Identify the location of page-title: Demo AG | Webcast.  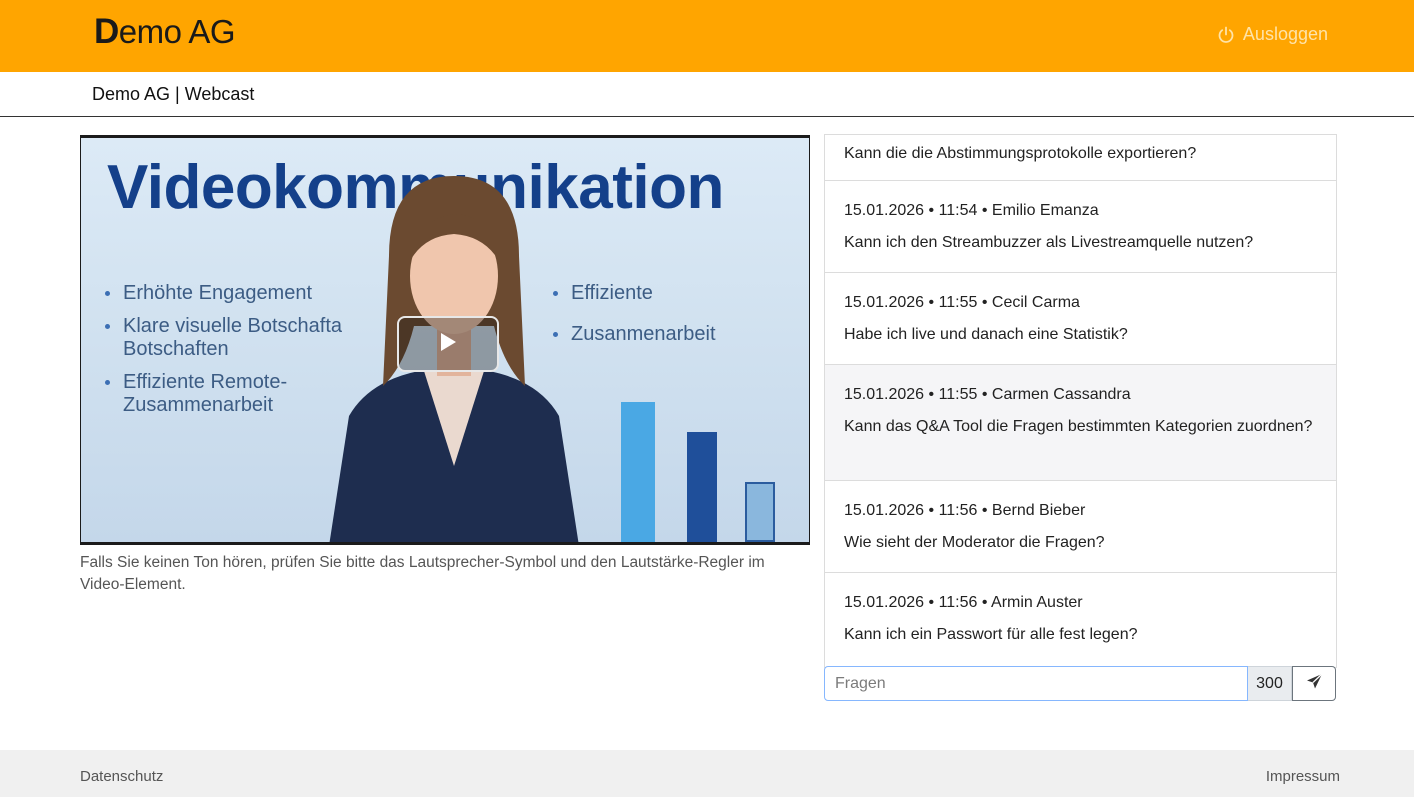
(173, 94).